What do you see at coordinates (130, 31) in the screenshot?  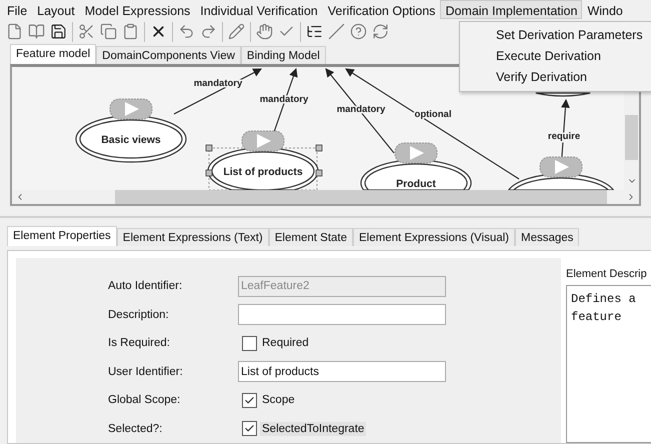 I see `clipboard-icon` at bounding box center [130, 31].